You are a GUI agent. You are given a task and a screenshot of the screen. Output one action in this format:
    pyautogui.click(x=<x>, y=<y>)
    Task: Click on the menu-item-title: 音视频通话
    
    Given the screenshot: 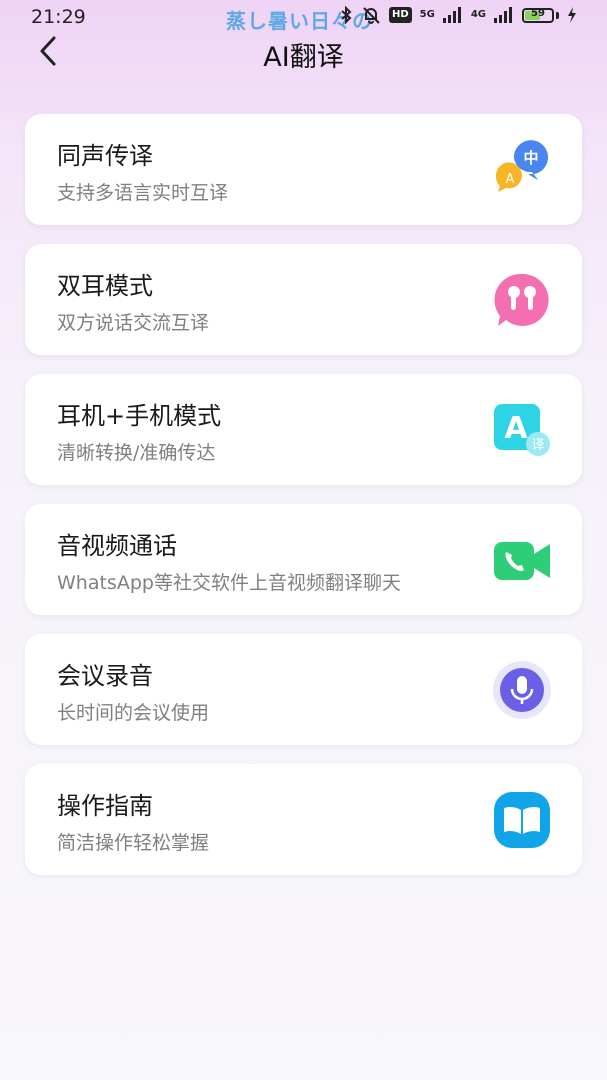 What is the action you would take?
    pyautogui.click(x=117, y=546)
    